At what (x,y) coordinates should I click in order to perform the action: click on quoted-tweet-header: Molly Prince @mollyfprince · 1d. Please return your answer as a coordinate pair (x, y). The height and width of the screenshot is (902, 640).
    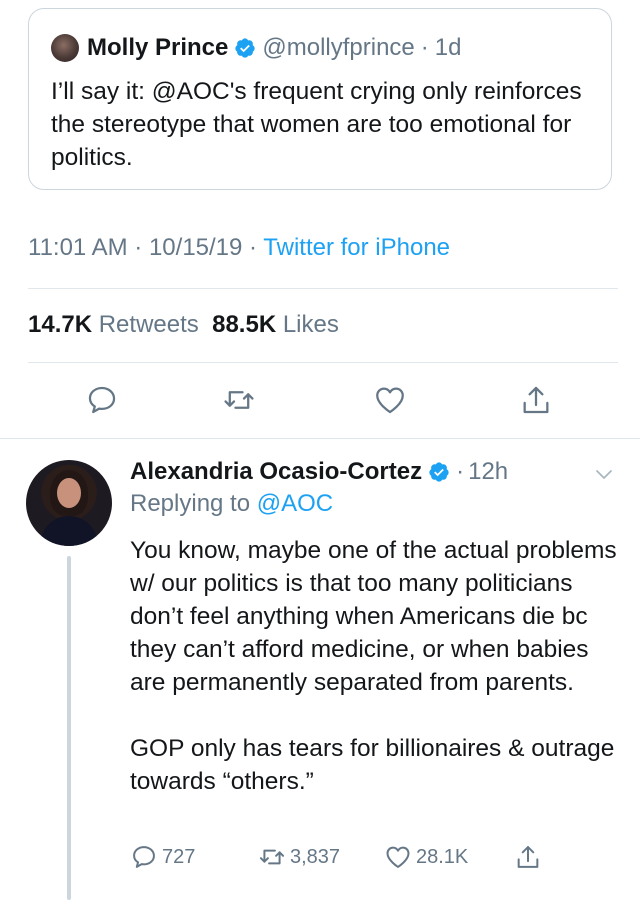
    Looking at the image, I should click on (256, 48).